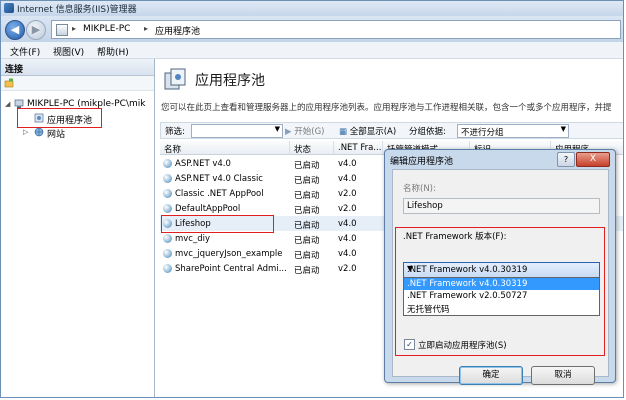 This screenshot has height=400, width=626. I want to click on pool-name: ASP.NET v4.0, so click(203, 164).